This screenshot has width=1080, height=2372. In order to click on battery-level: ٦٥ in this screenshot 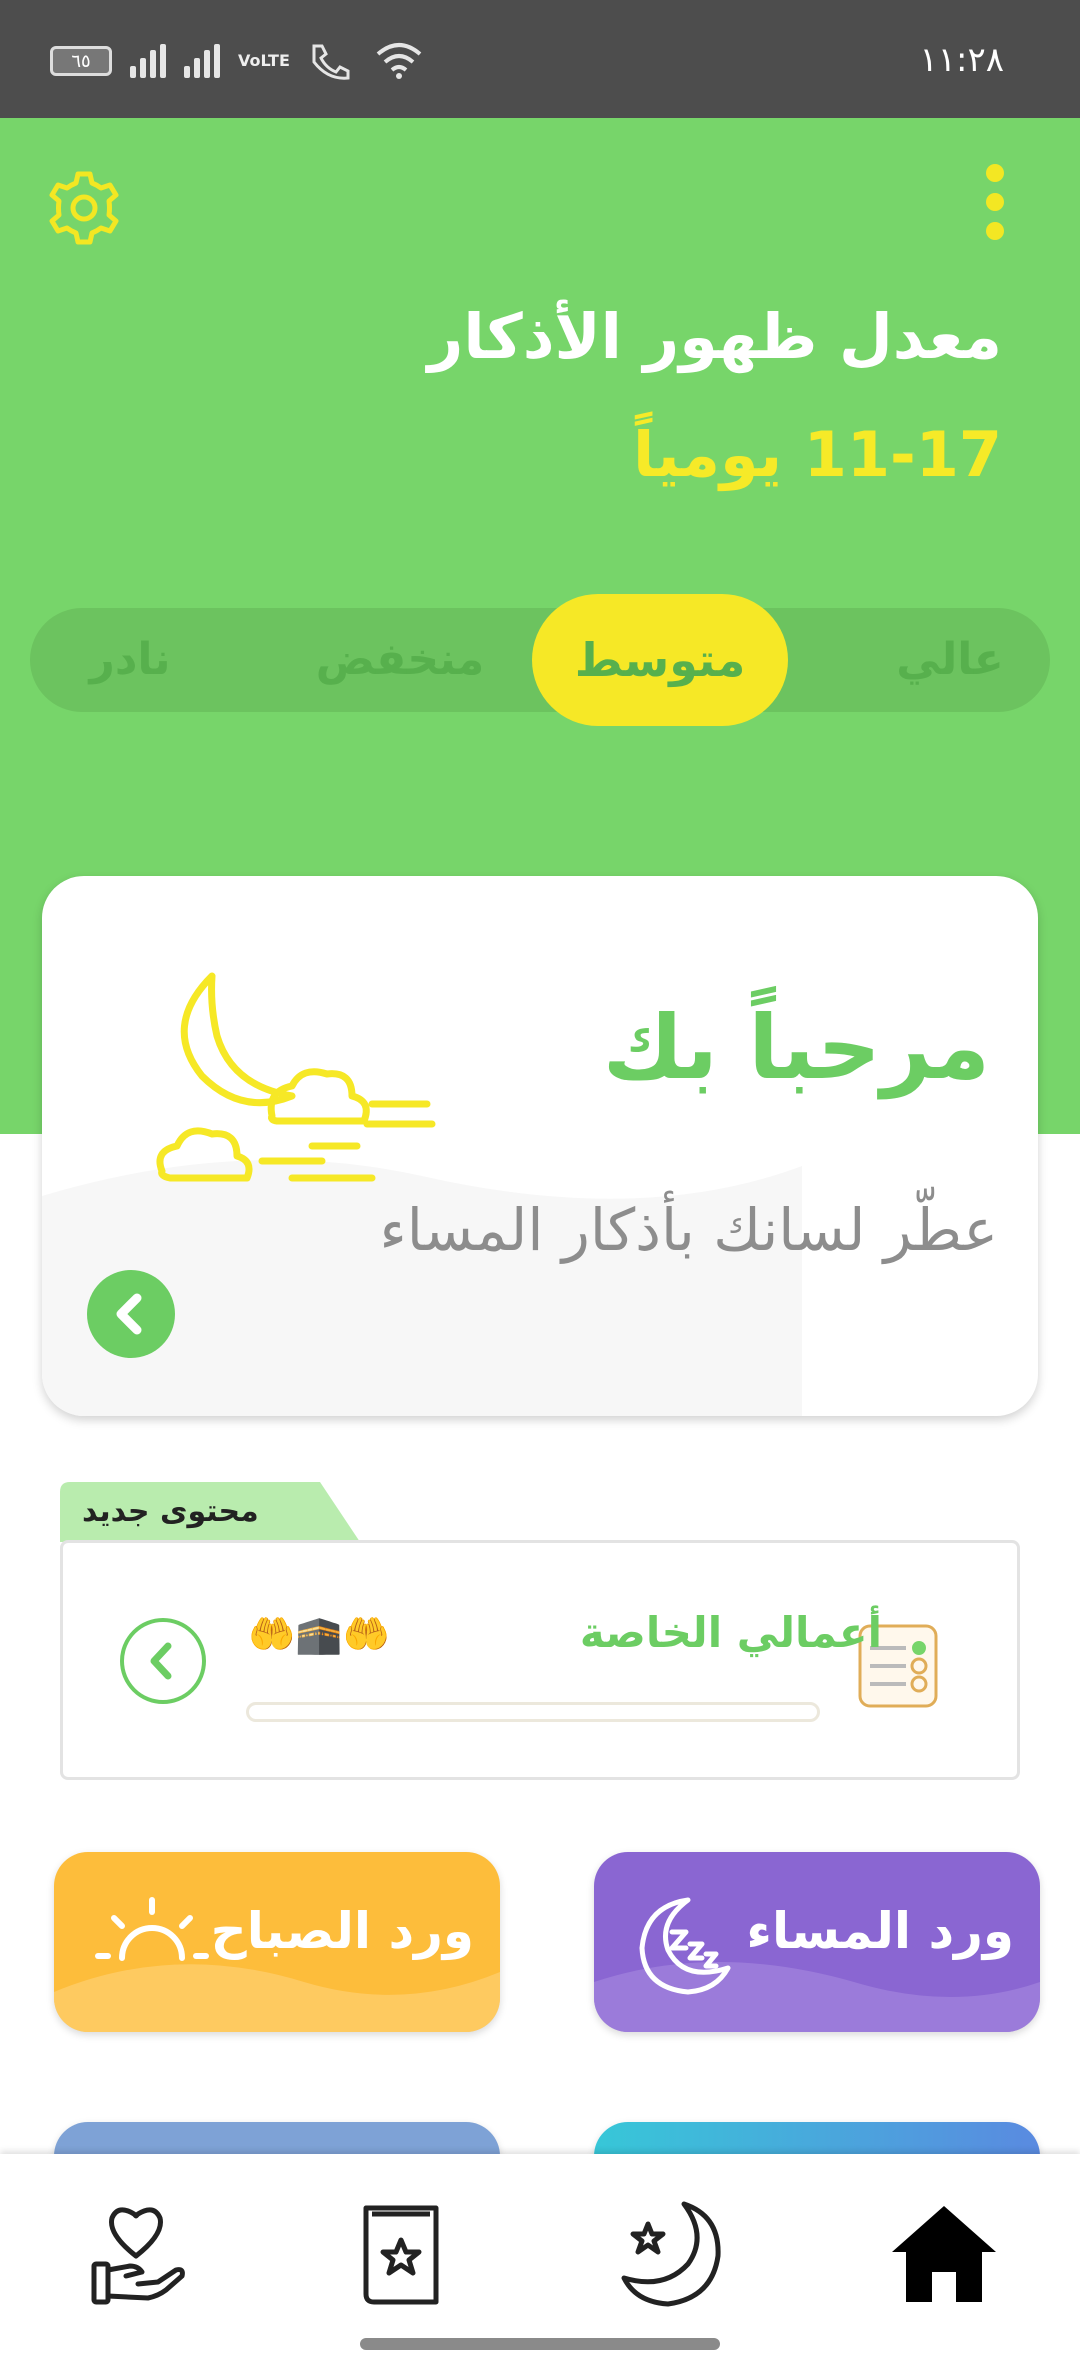, I will do `click(81, 61)`.